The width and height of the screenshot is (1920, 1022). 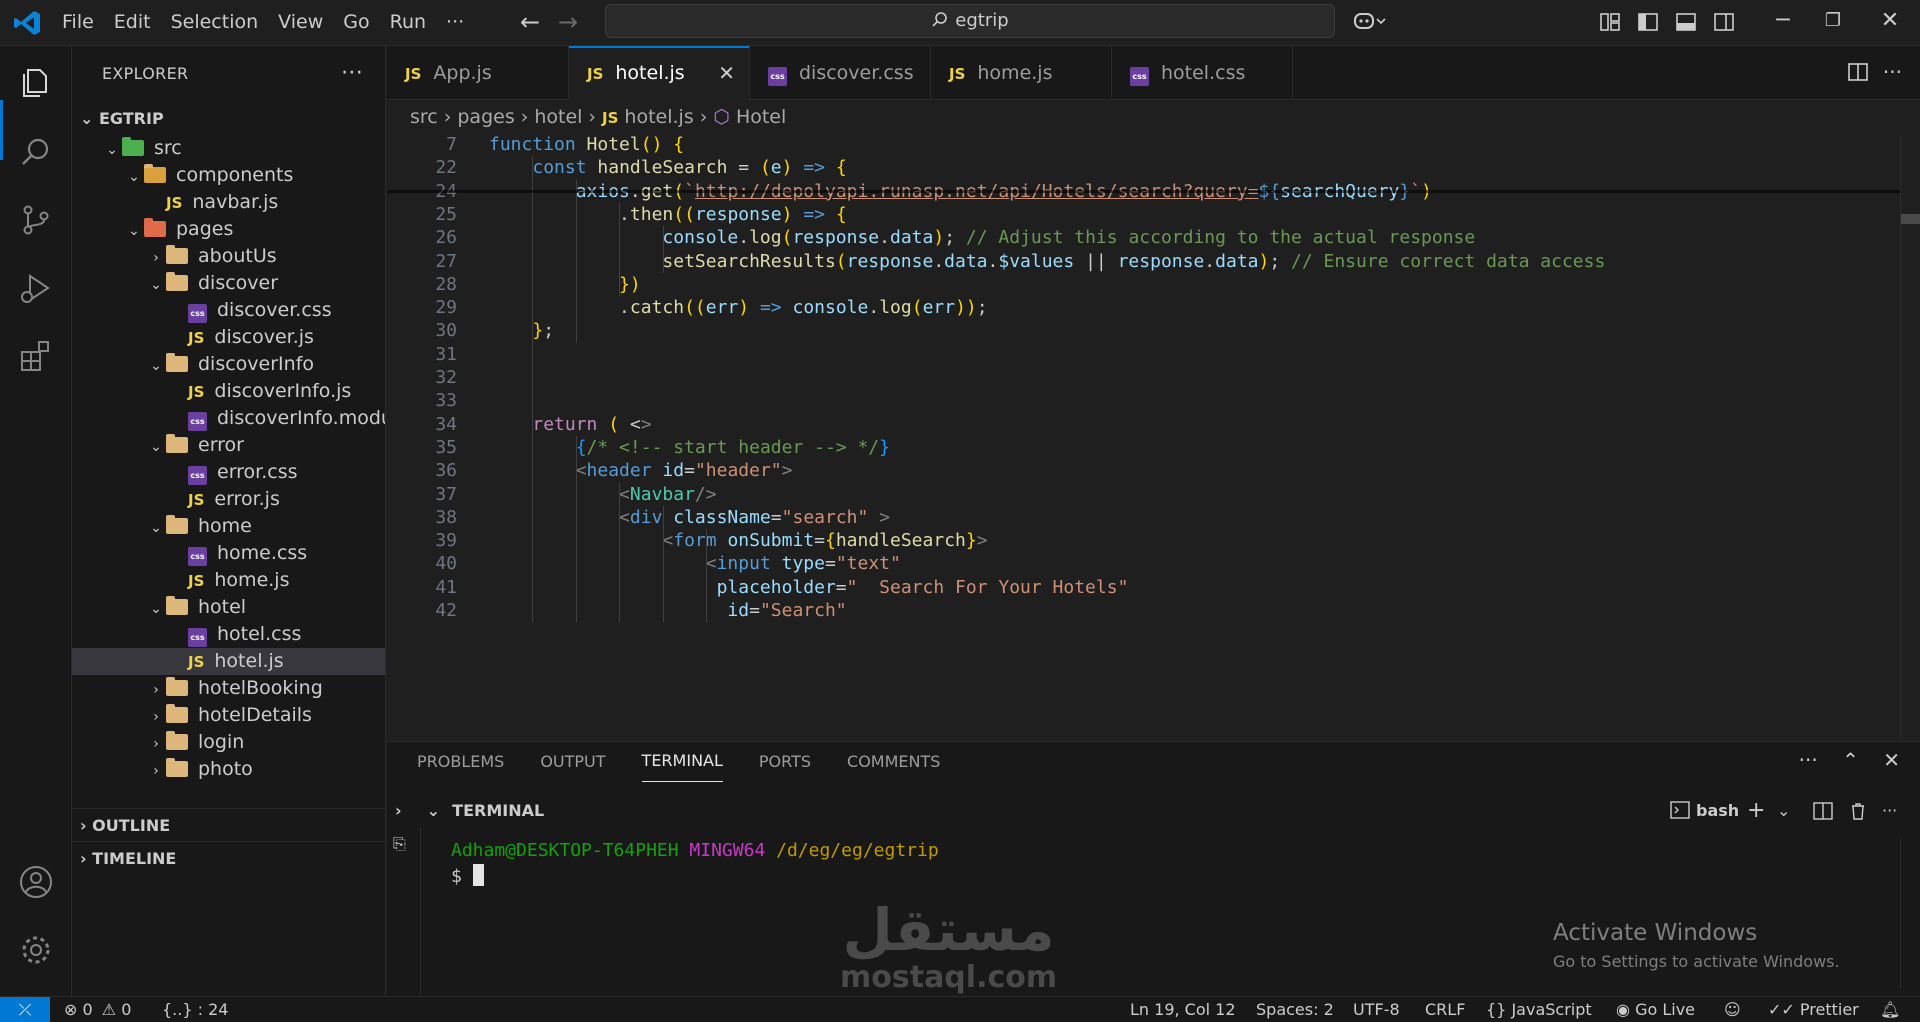 What do you see at coordinates (1892, 72) in the screenshot?
I see `editor-more-actions-button: ···` at bounding box center [1892, 72].